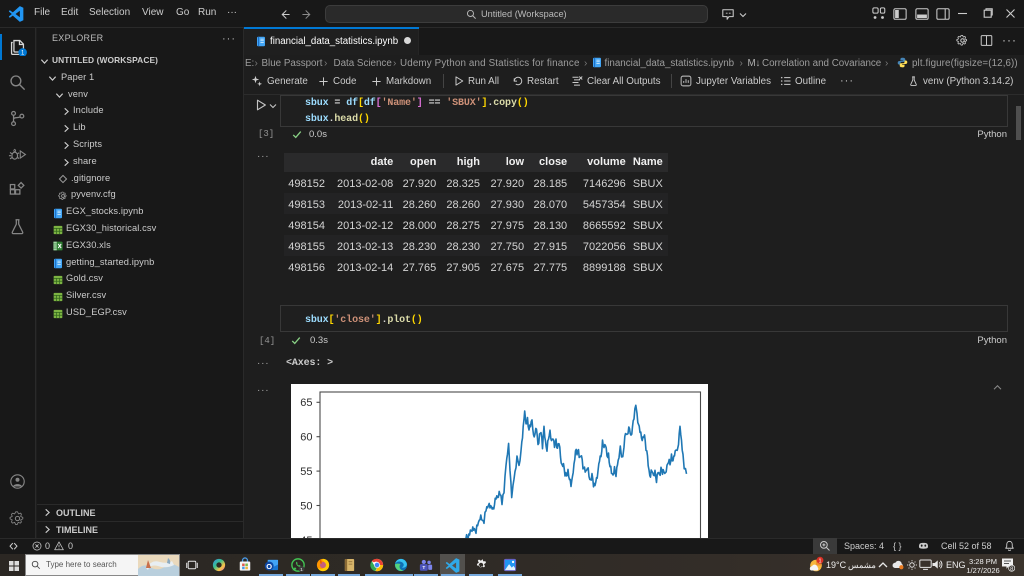  Describe the element at coordinates (269, 566) in the screenshot. I see `svg-text: O` at that location.